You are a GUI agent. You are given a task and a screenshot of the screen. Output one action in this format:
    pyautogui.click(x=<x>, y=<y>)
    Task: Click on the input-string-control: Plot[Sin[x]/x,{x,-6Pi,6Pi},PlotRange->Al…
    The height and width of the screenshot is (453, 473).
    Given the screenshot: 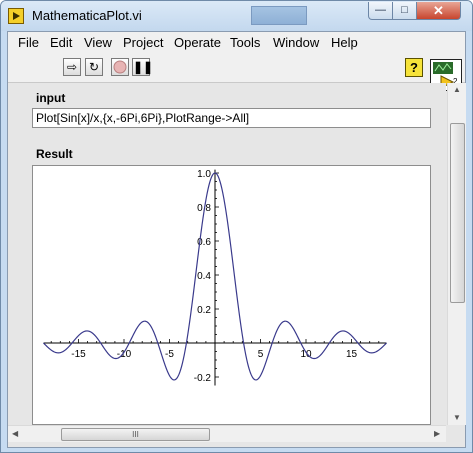 What is the action you would take?
    pyautogui.click(x=231, y=118)
    